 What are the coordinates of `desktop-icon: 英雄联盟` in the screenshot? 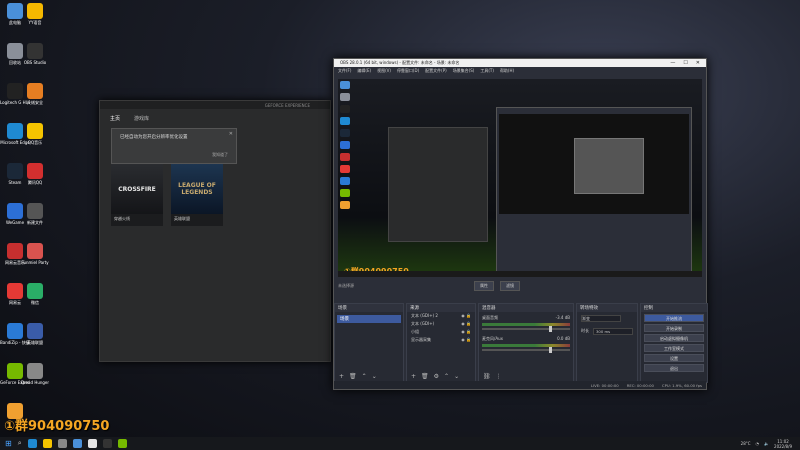 It's located at (35, 334).